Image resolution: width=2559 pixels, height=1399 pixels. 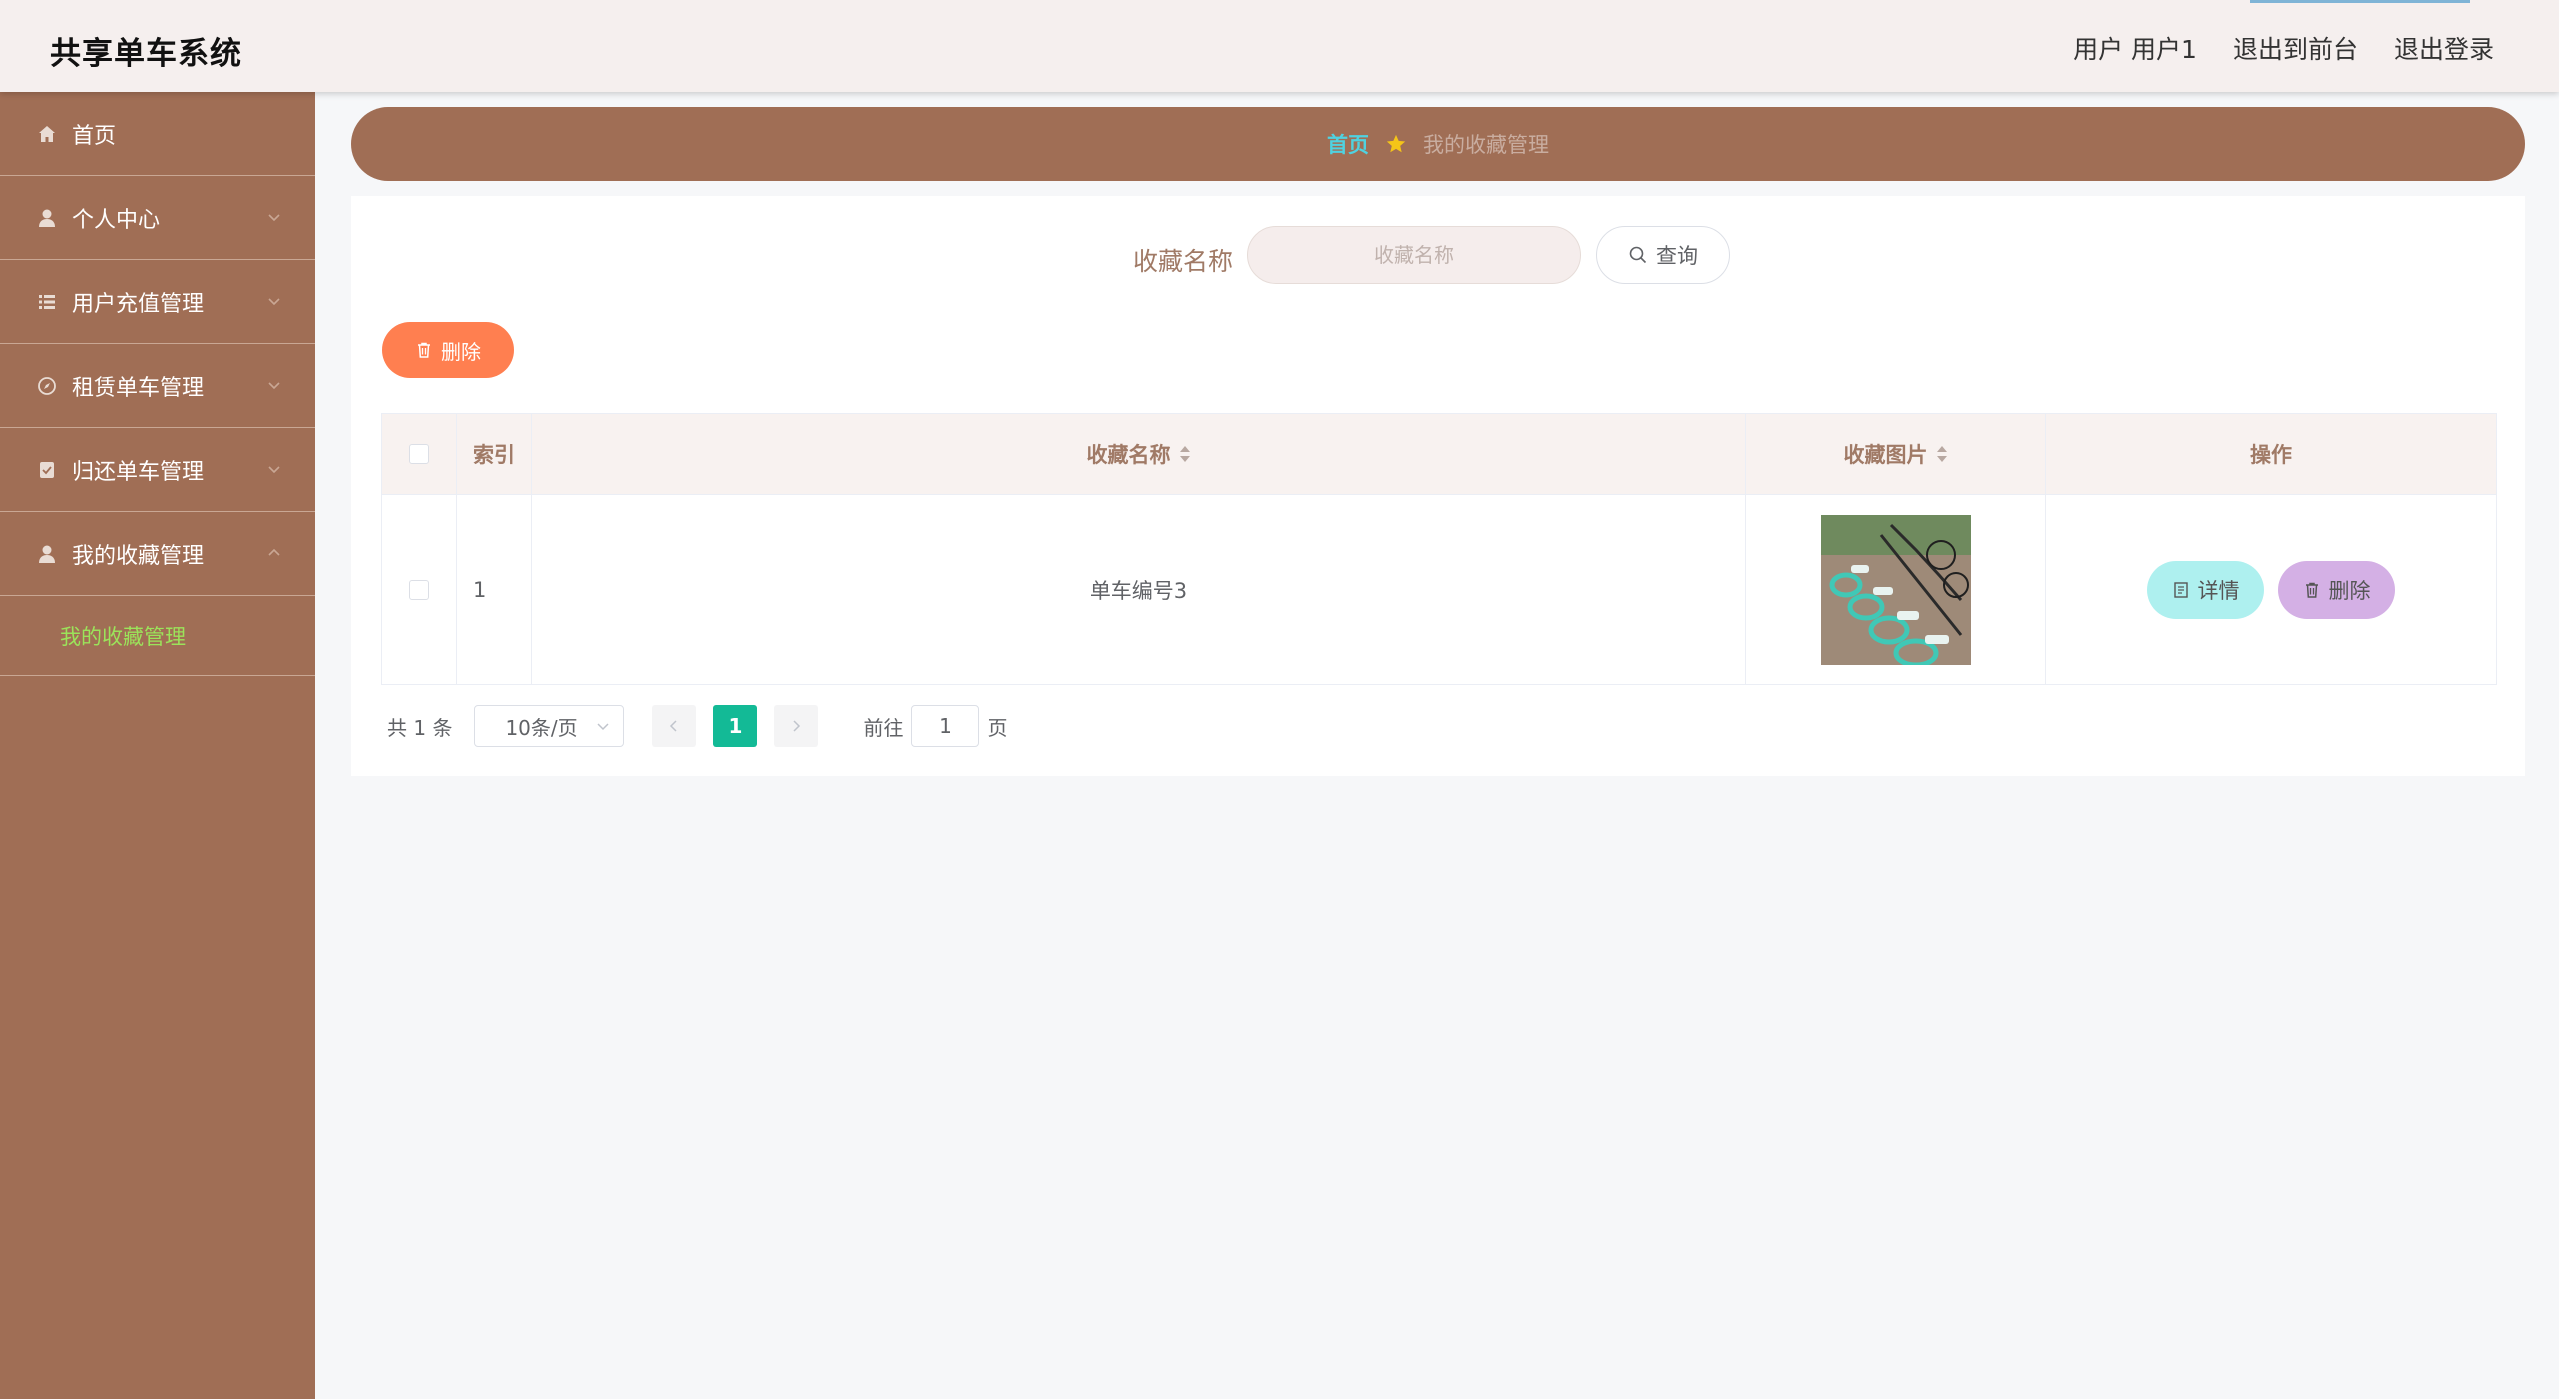 I want to click on row-select-cell, so click(x=419, y=589).